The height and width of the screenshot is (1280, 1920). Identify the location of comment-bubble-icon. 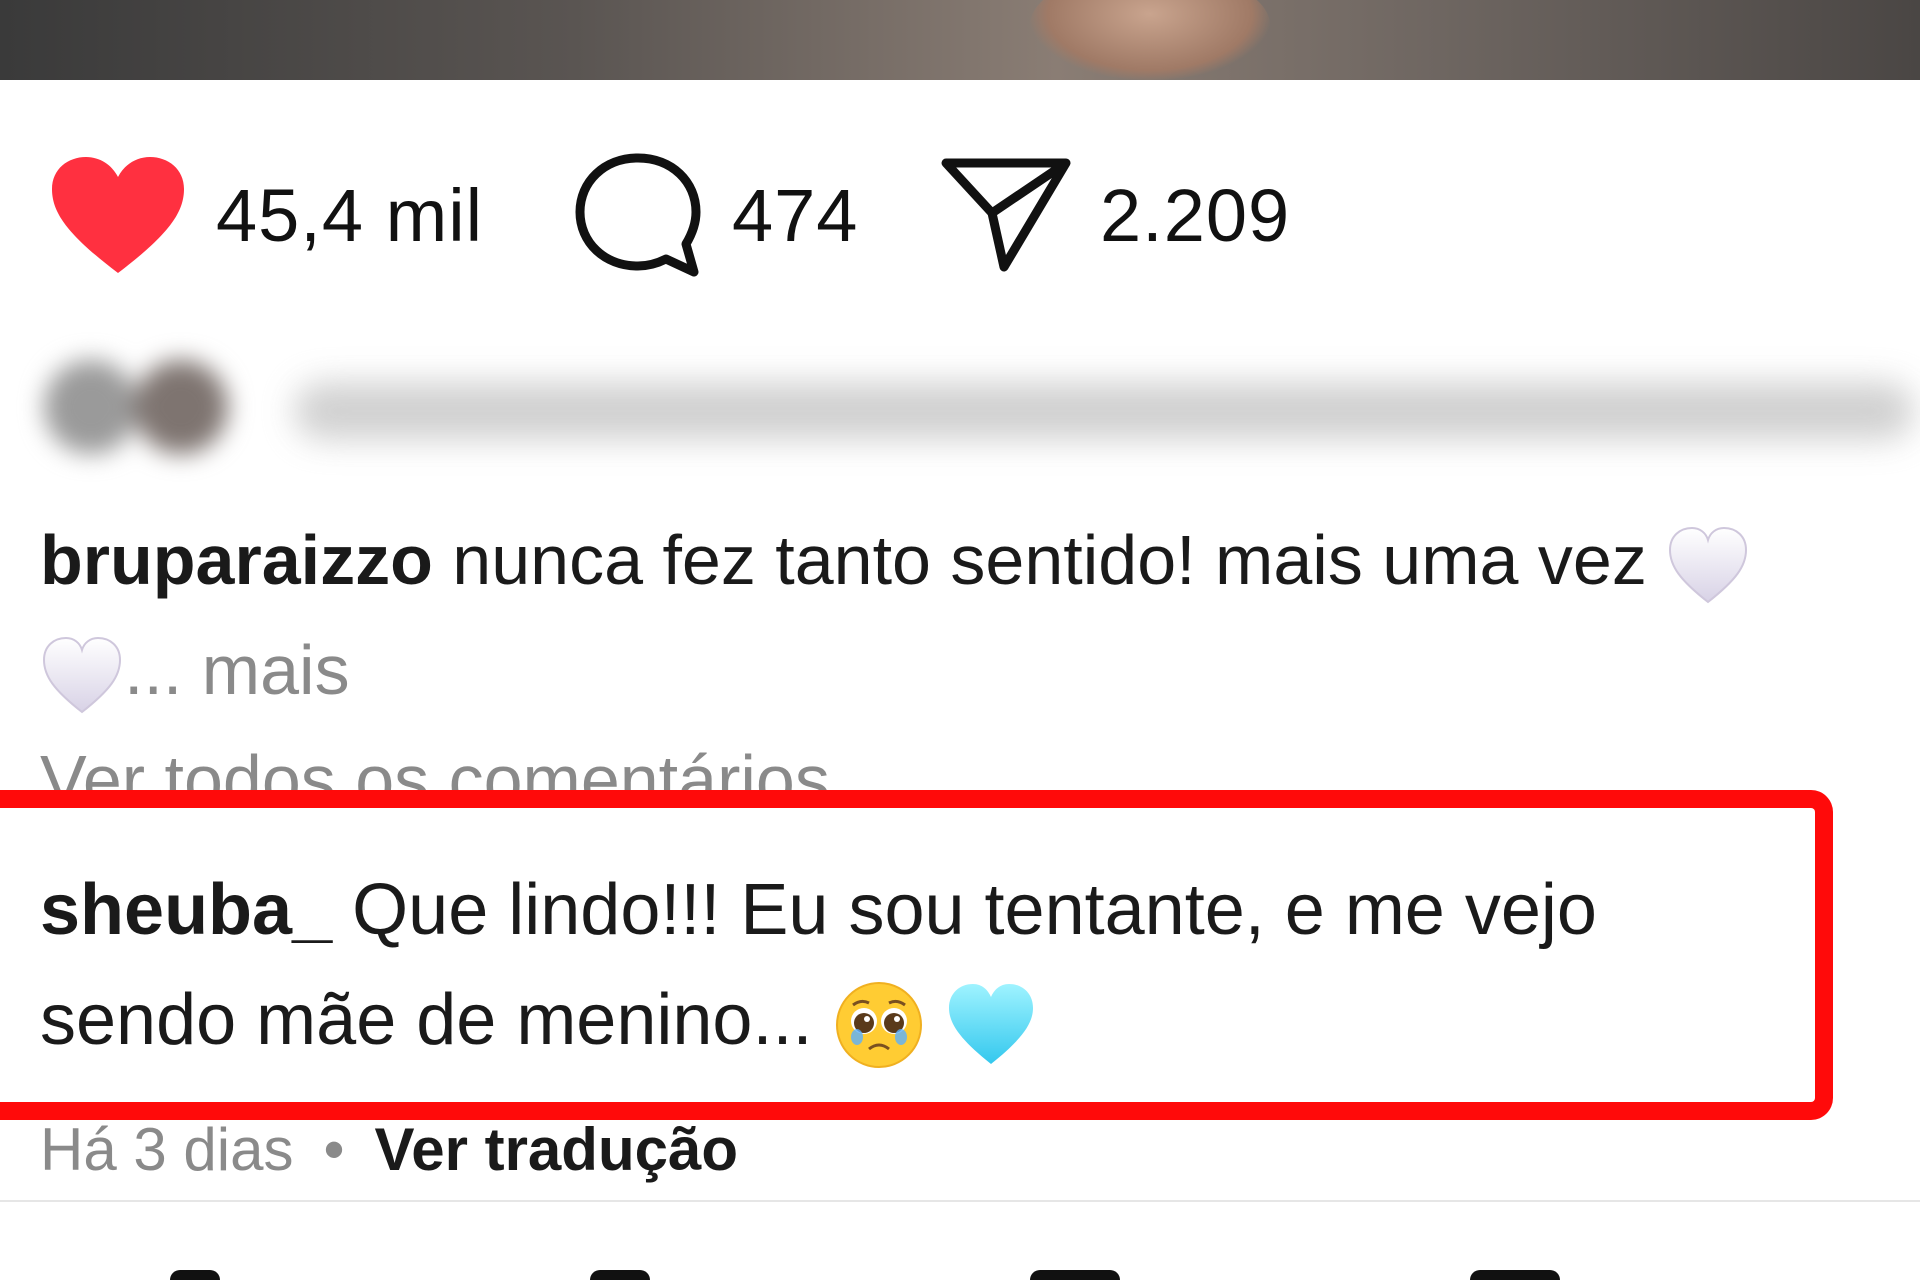
(638, 215).